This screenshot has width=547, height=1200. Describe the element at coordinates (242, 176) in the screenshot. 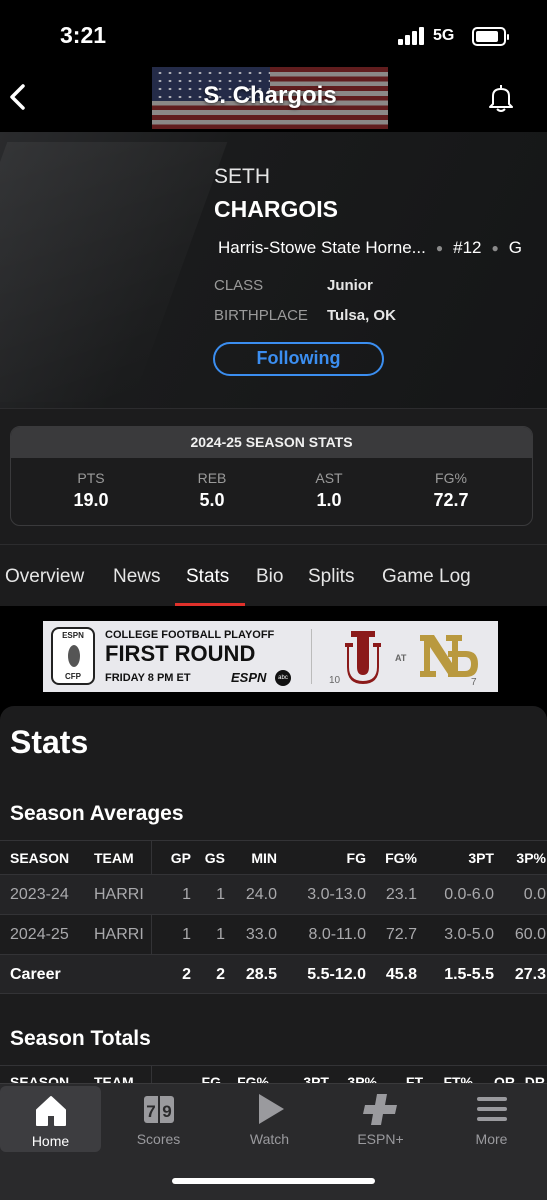

I see `player-first-name: SETH` at that location.